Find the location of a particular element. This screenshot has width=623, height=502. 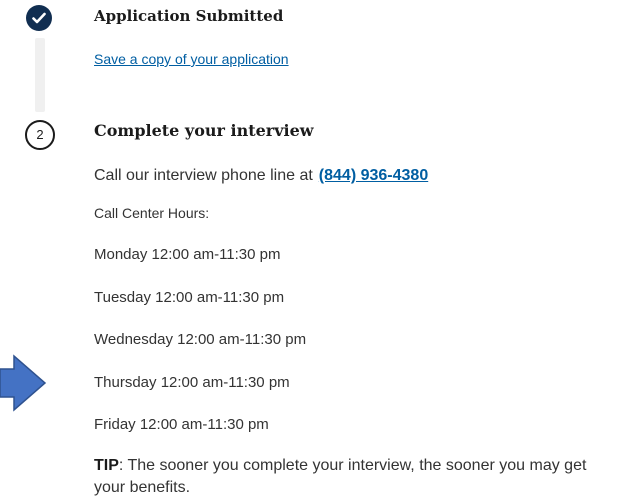

step-title-application-submitted: Application Submitted is located at coordinates (189, 16).